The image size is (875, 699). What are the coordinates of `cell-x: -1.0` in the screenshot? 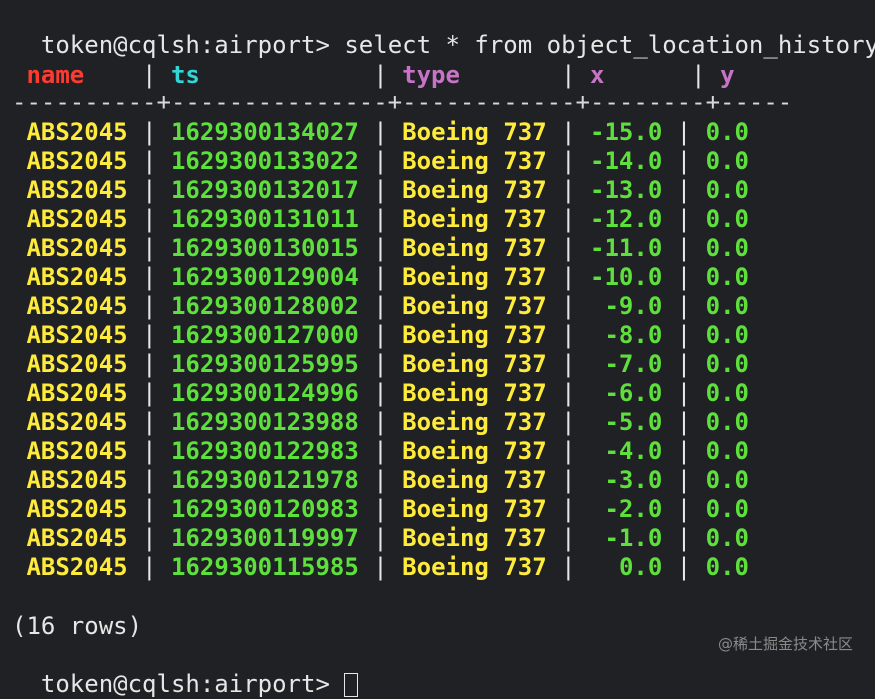 It's located at (633, 538).